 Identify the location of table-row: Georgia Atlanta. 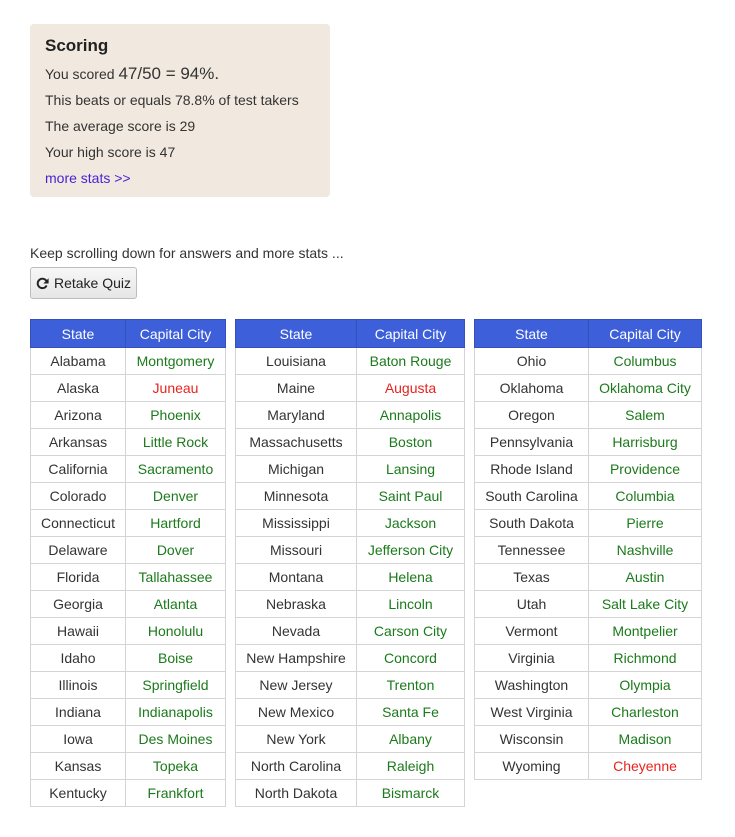
(128, 604).